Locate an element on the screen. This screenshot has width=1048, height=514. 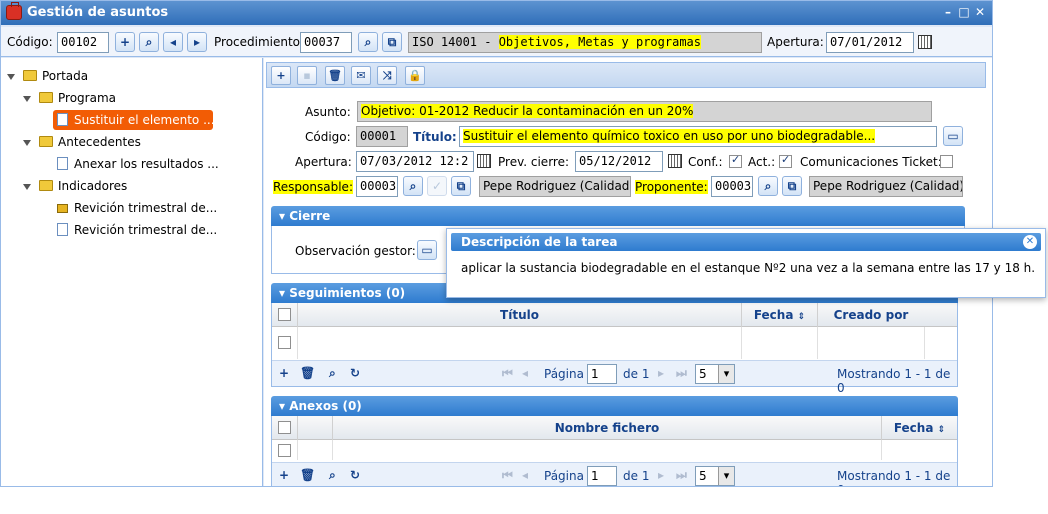
mail-icon: ✉ is located at coordinates (361, 75).